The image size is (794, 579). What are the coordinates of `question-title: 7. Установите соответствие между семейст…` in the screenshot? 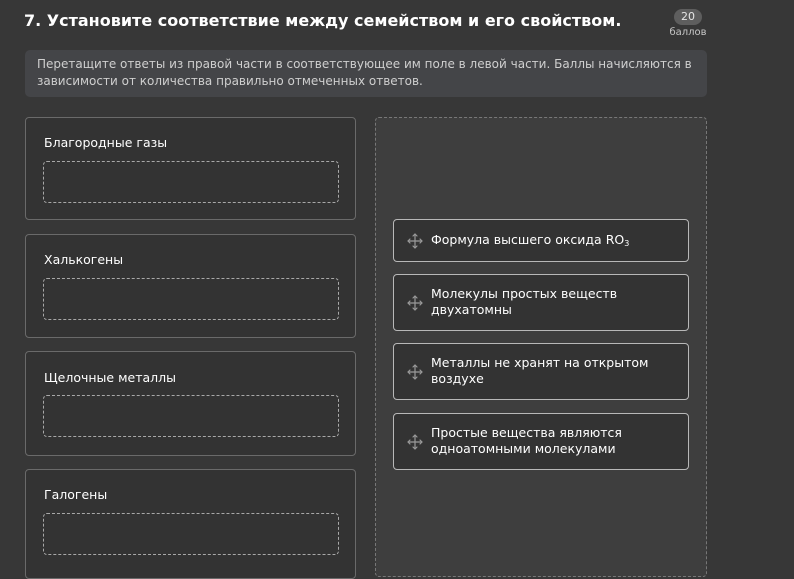 It's located at (323, 20).